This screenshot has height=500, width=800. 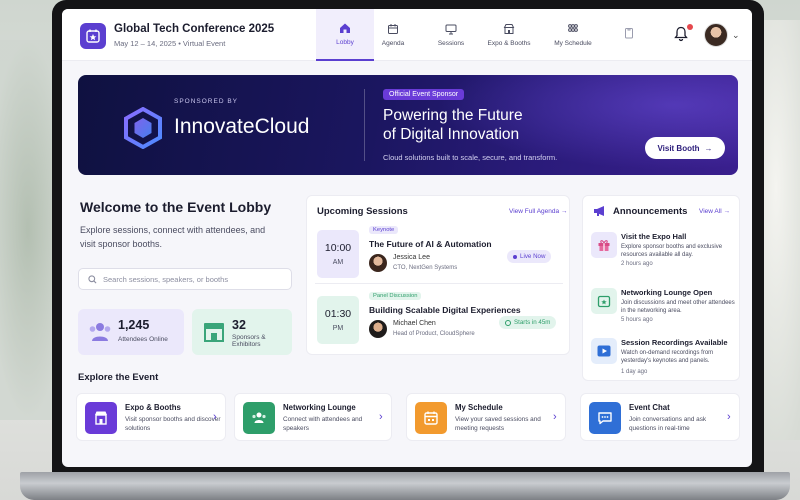 I want to click on session-time: 10:00 AM, so click(x=338, y=254).